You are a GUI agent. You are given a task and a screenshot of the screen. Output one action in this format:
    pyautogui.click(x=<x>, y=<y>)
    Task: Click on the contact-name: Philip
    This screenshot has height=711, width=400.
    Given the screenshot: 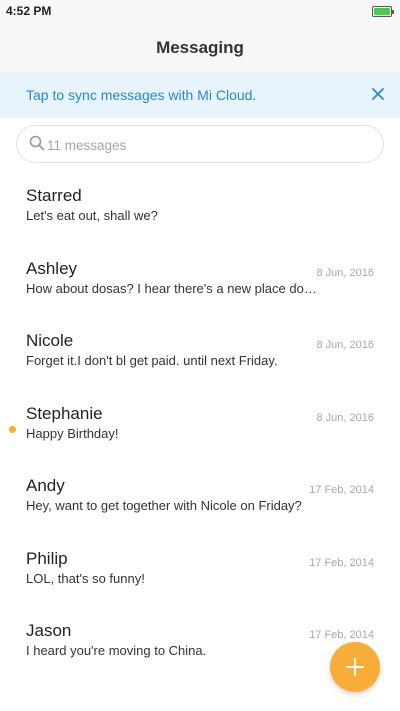 What is the action you would take?
    pyautogui.click(x=47, y=558)
    